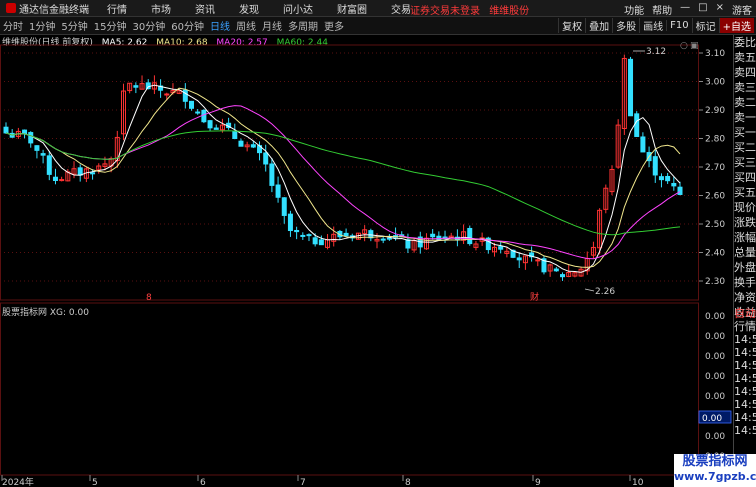  I want to click on date-tick-label: 7, so click(303, 482).